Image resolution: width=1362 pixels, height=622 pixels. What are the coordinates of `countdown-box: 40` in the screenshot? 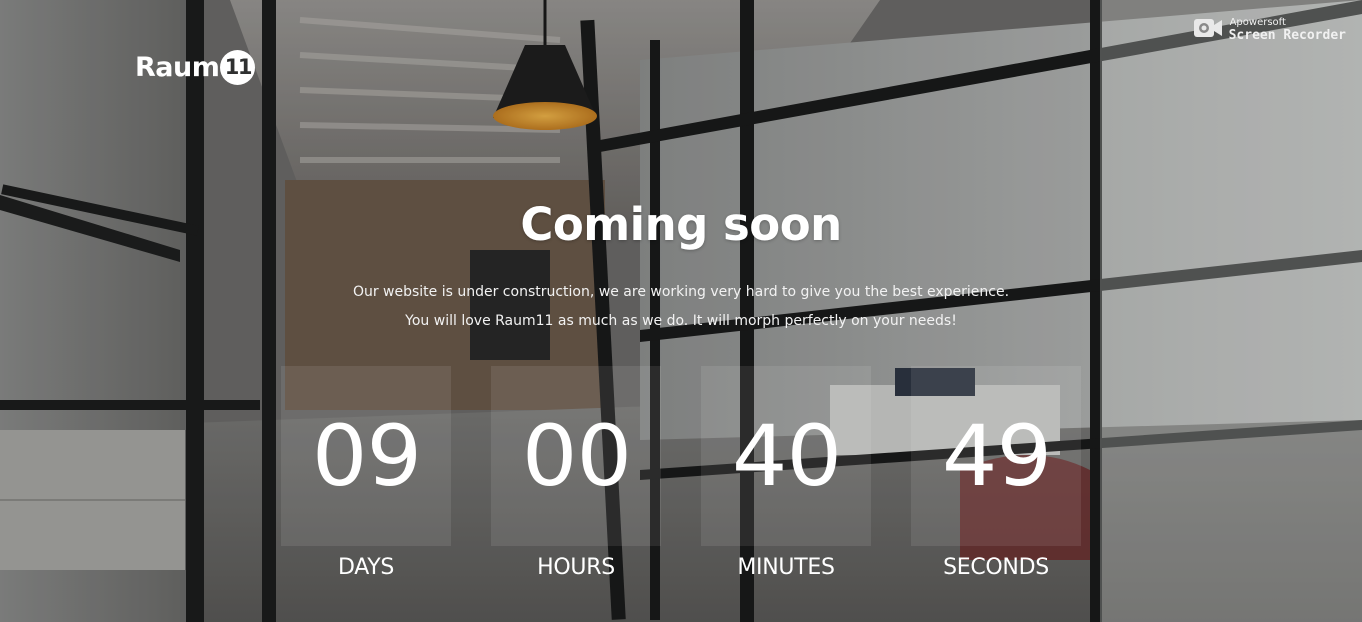 It's located at (786, 456).